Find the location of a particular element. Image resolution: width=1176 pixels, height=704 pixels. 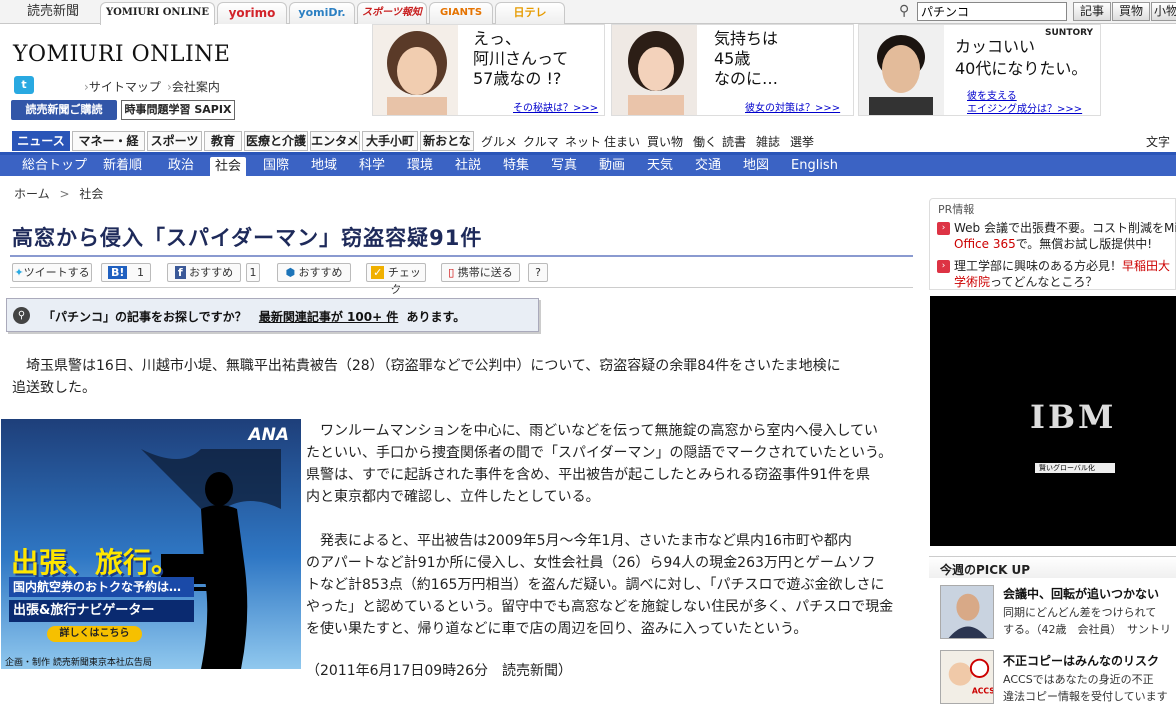

hatena-bookmark-button: B! 1 is located at coordinates (126, 272).